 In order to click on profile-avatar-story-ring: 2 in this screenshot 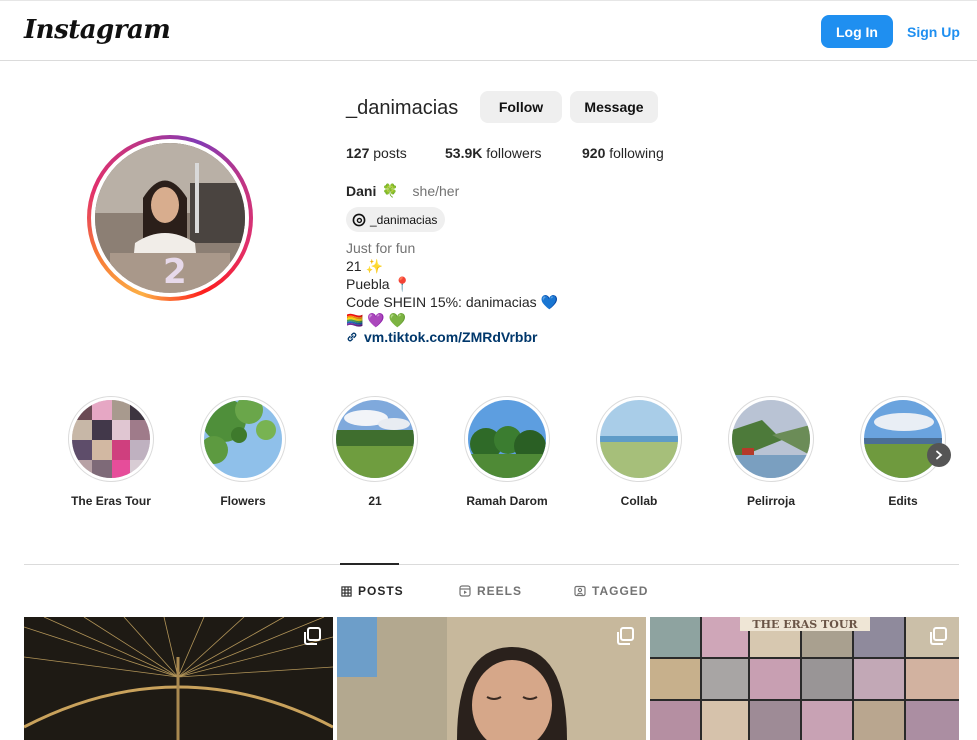, I will do `click(170, 218)`.